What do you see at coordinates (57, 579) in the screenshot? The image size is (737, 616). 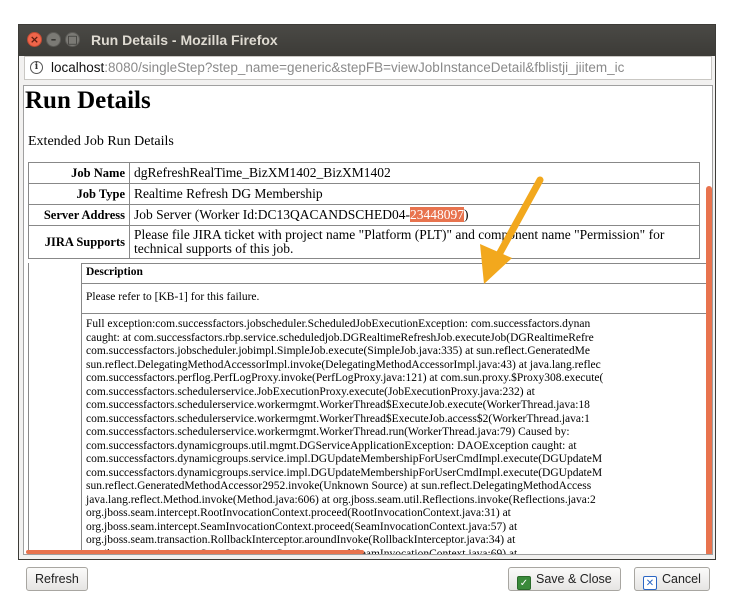 I see `refresh-button: Refresh` at bounding box center [57, 579].